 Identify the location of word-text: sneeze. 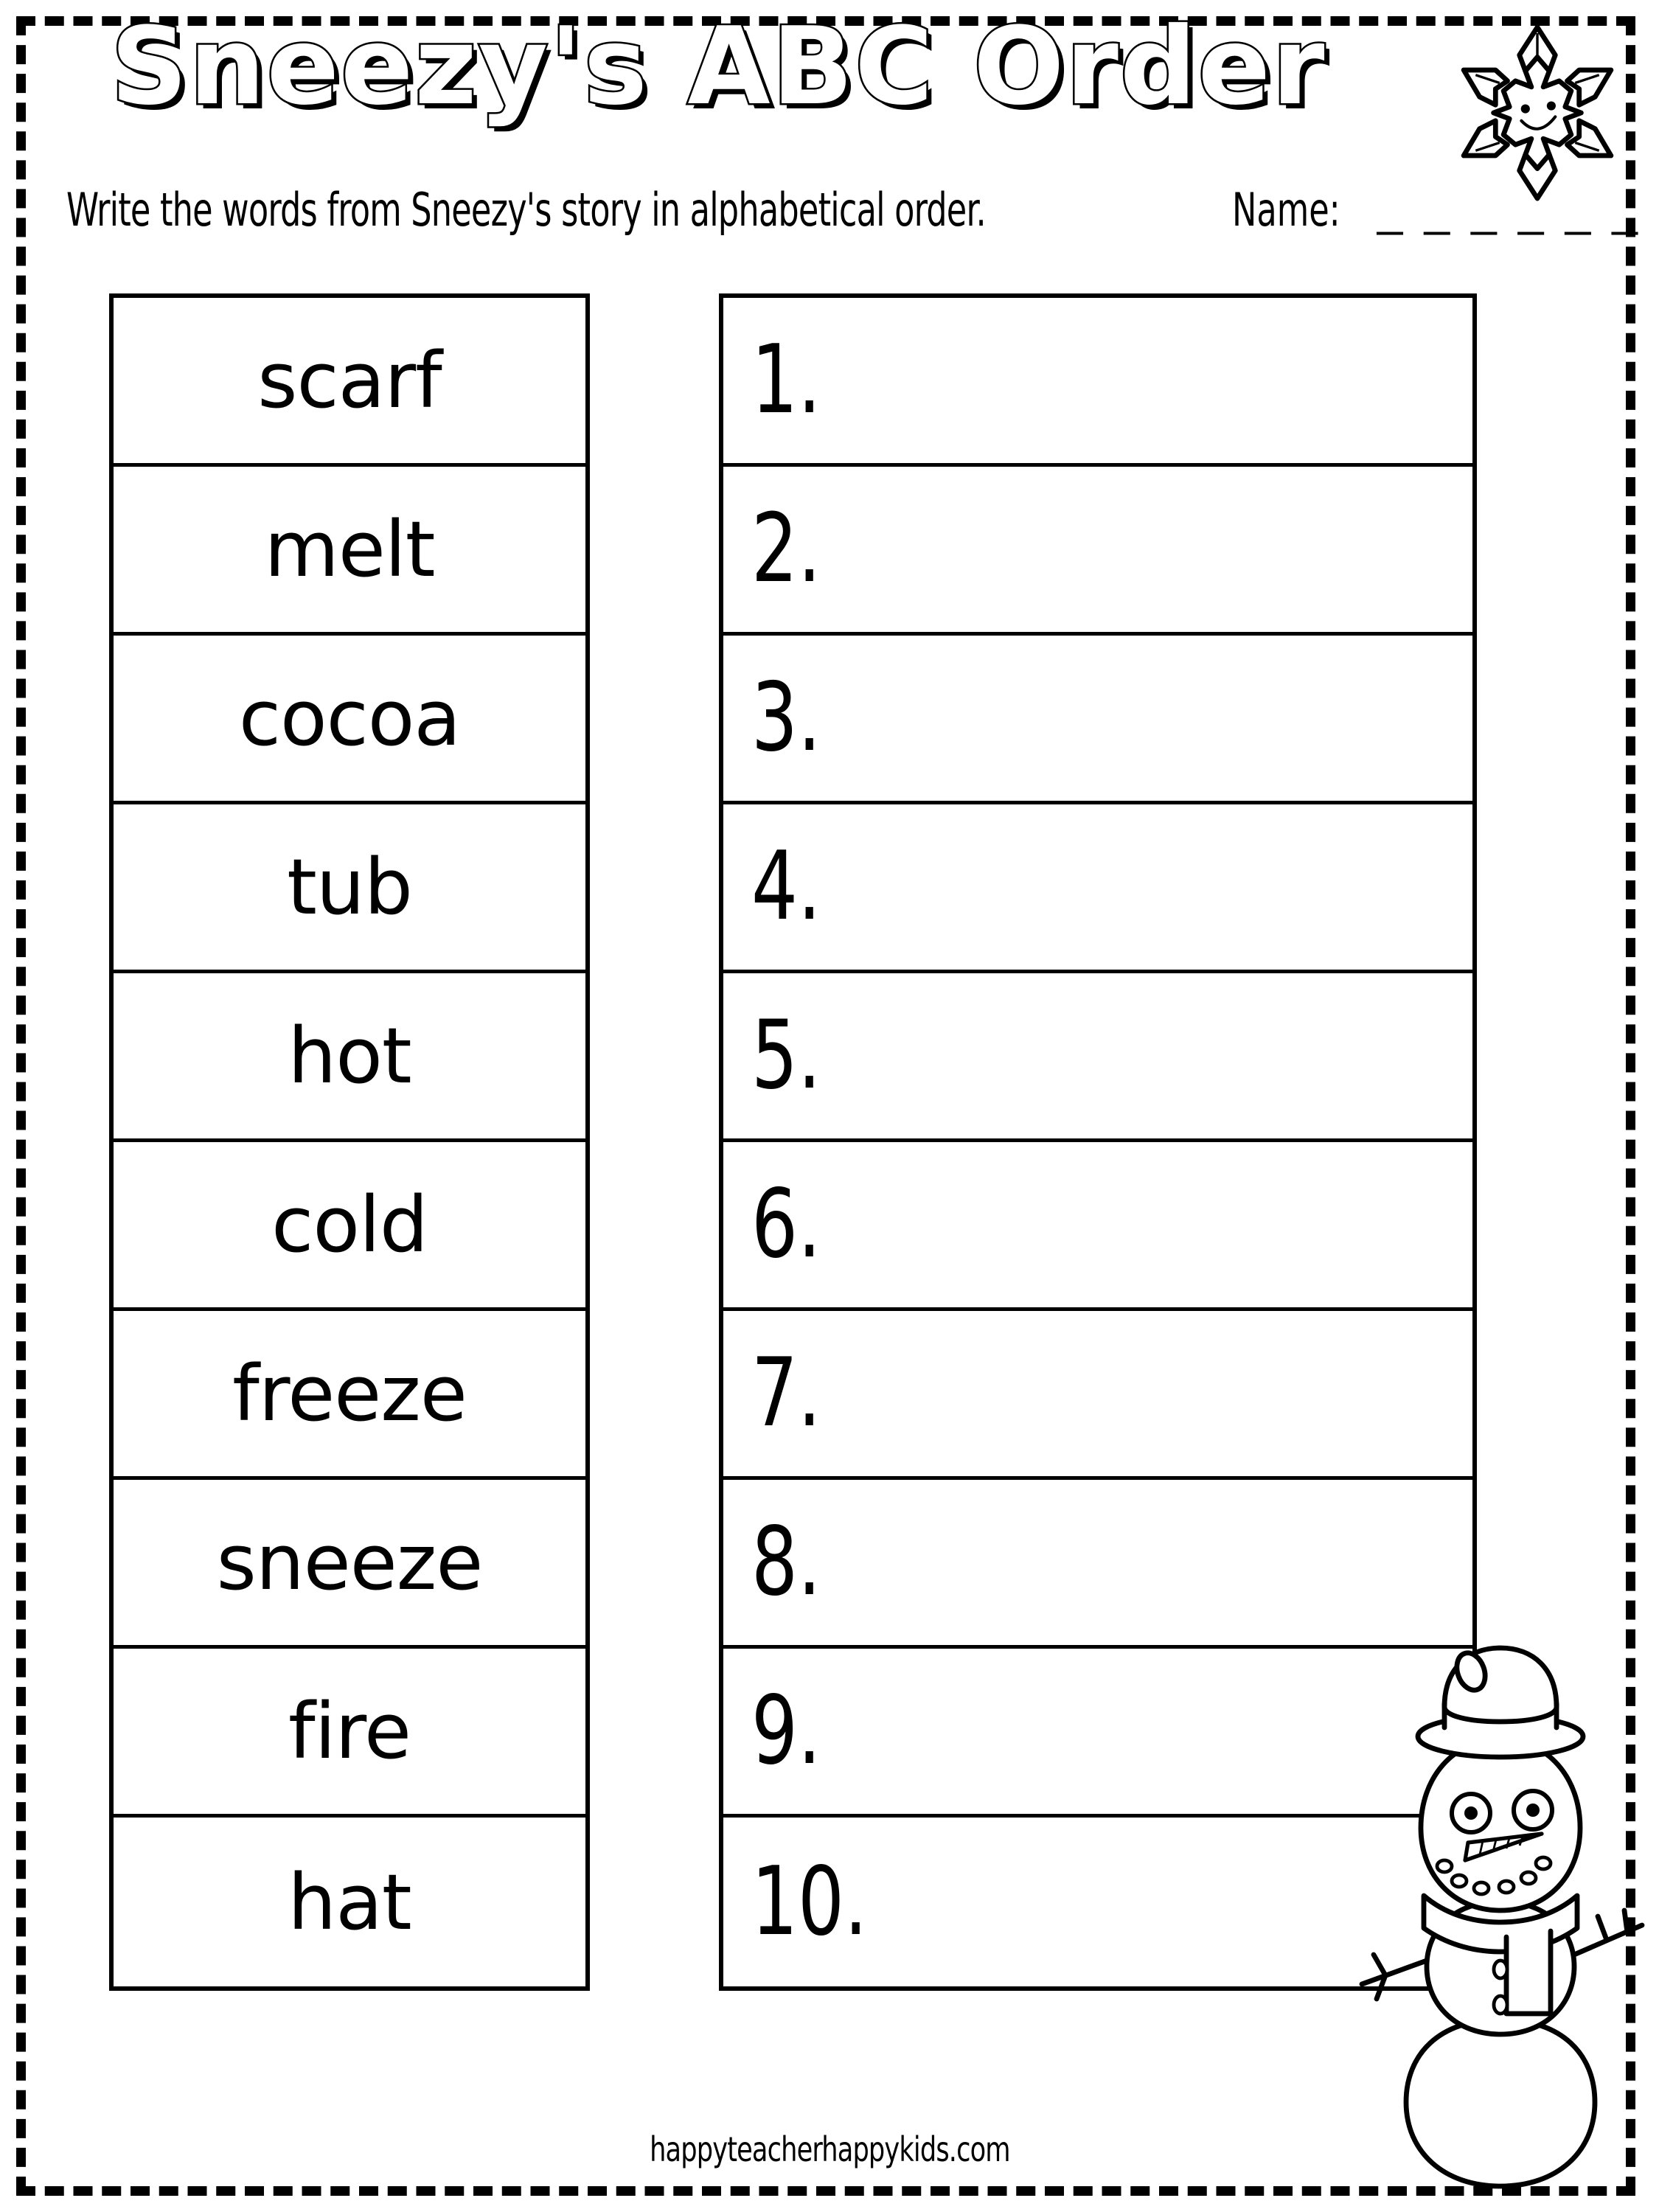
(350, 1562).